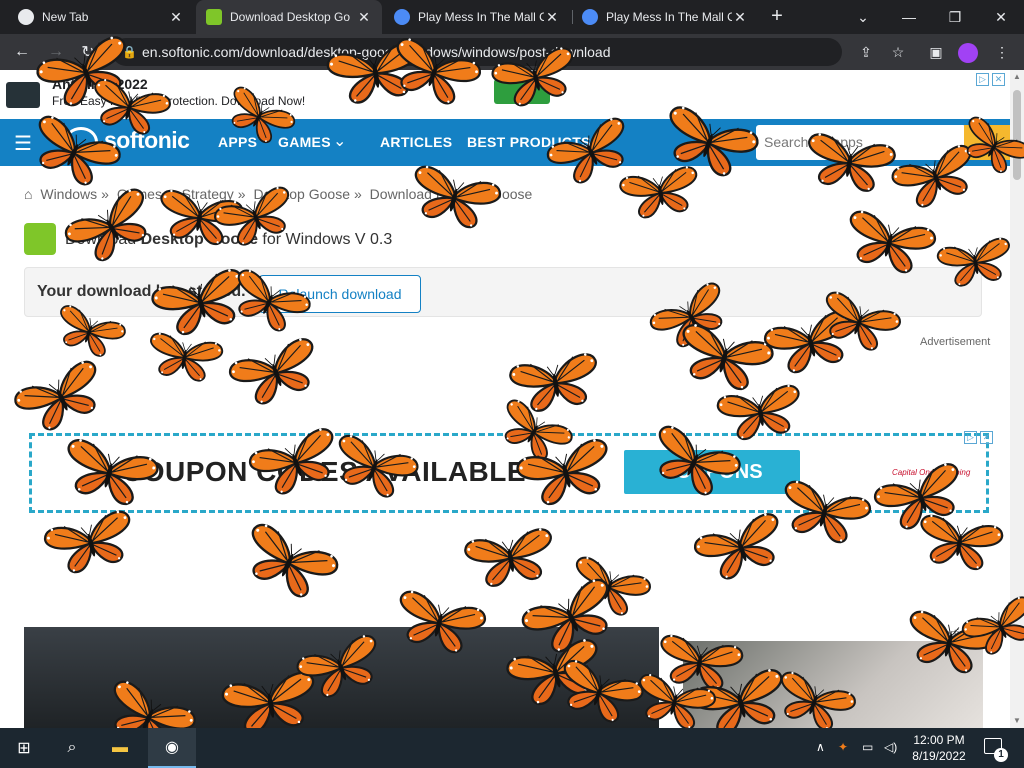 The image size is (1024, 768). What do you see at coordinates (960, 634) in the screenshot?
I see `advertisement-label-lower: Advertisement` at bounding box center [960, 634].